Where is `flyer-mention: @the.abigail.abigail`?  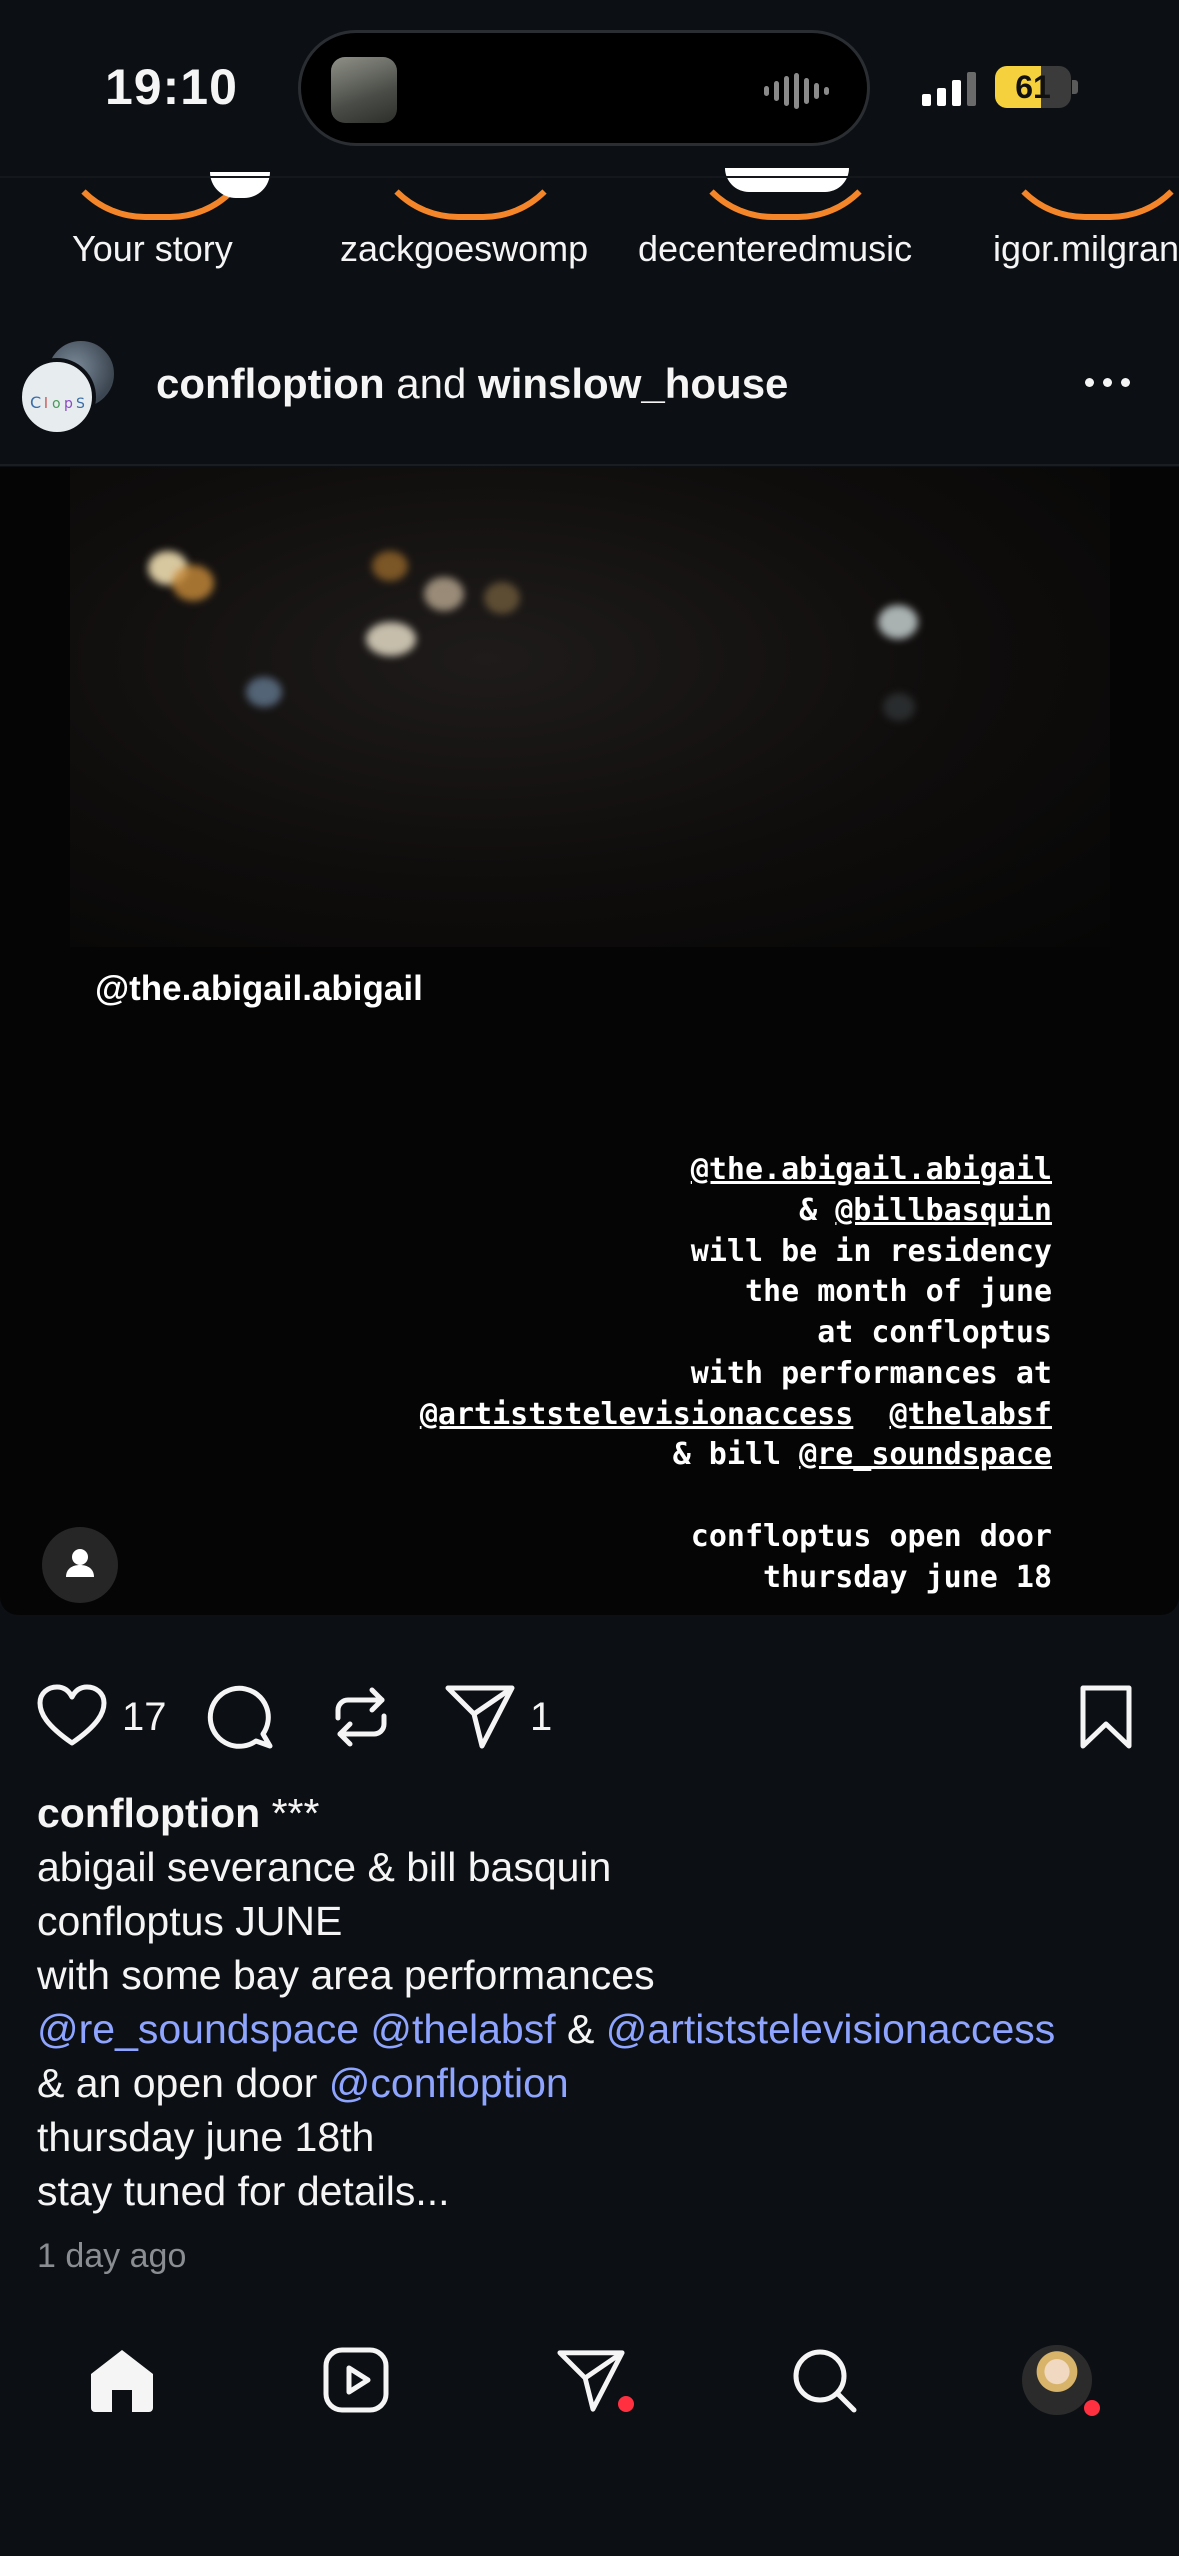 flyer-mention: @the.abigail.abigail is located at coordinates (871, 1169).